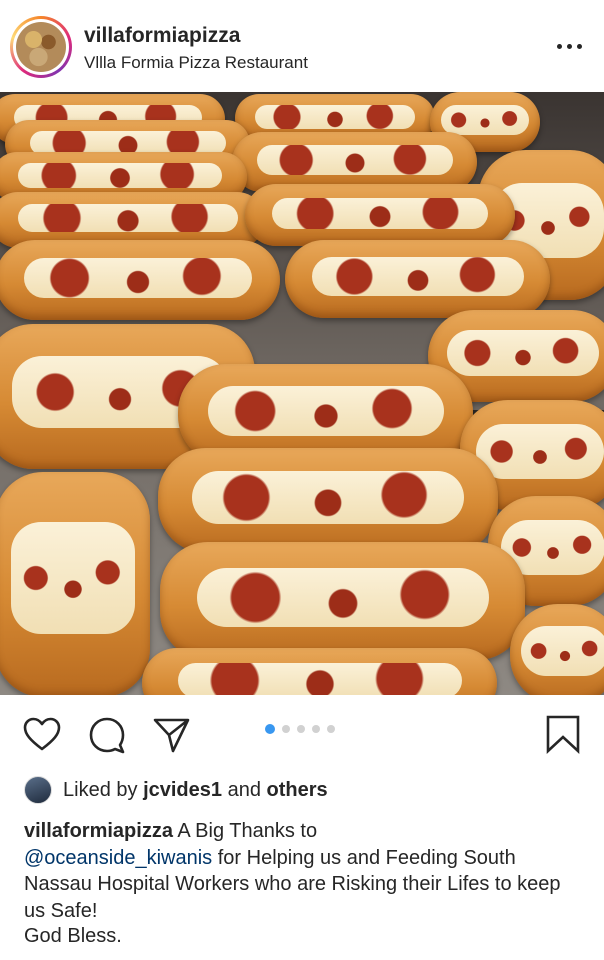 This screenshot has height=960, width=604. What do you see at coordinates (244, 790) in the screenshot?
I see `likes-middle: and` at bounding box center [244, 790].